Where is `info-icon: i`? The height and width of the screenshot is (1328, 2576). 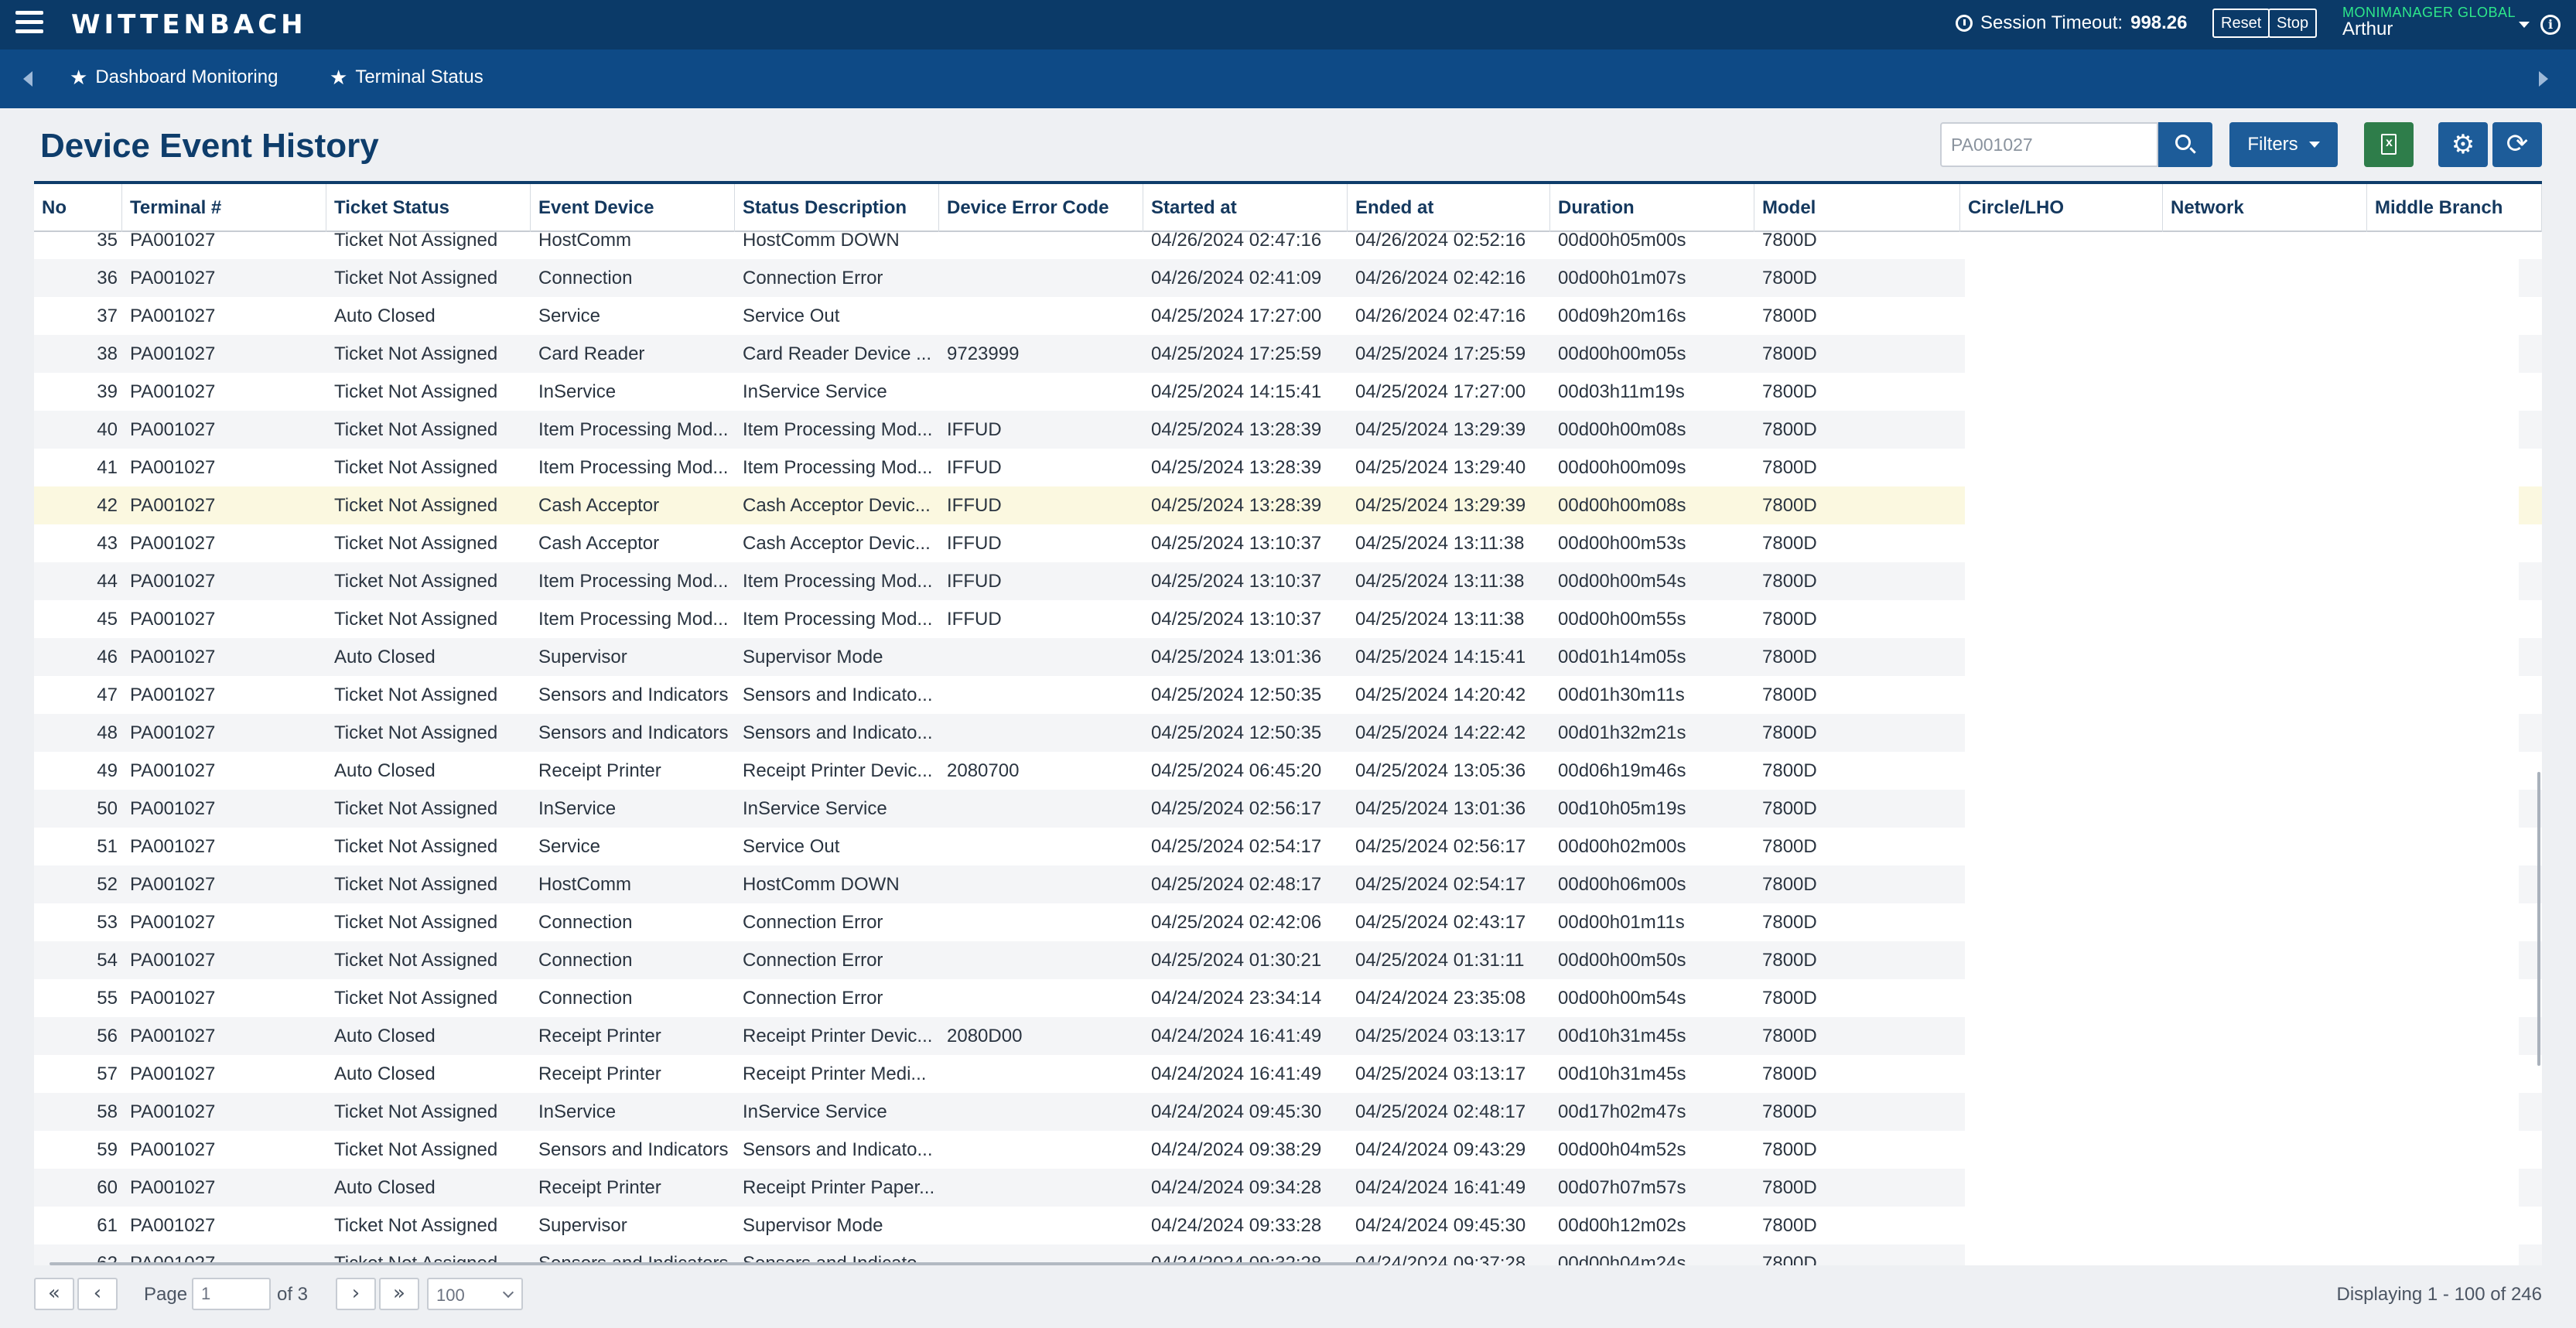 info-icon: i is located at coordinates (2550, 25).